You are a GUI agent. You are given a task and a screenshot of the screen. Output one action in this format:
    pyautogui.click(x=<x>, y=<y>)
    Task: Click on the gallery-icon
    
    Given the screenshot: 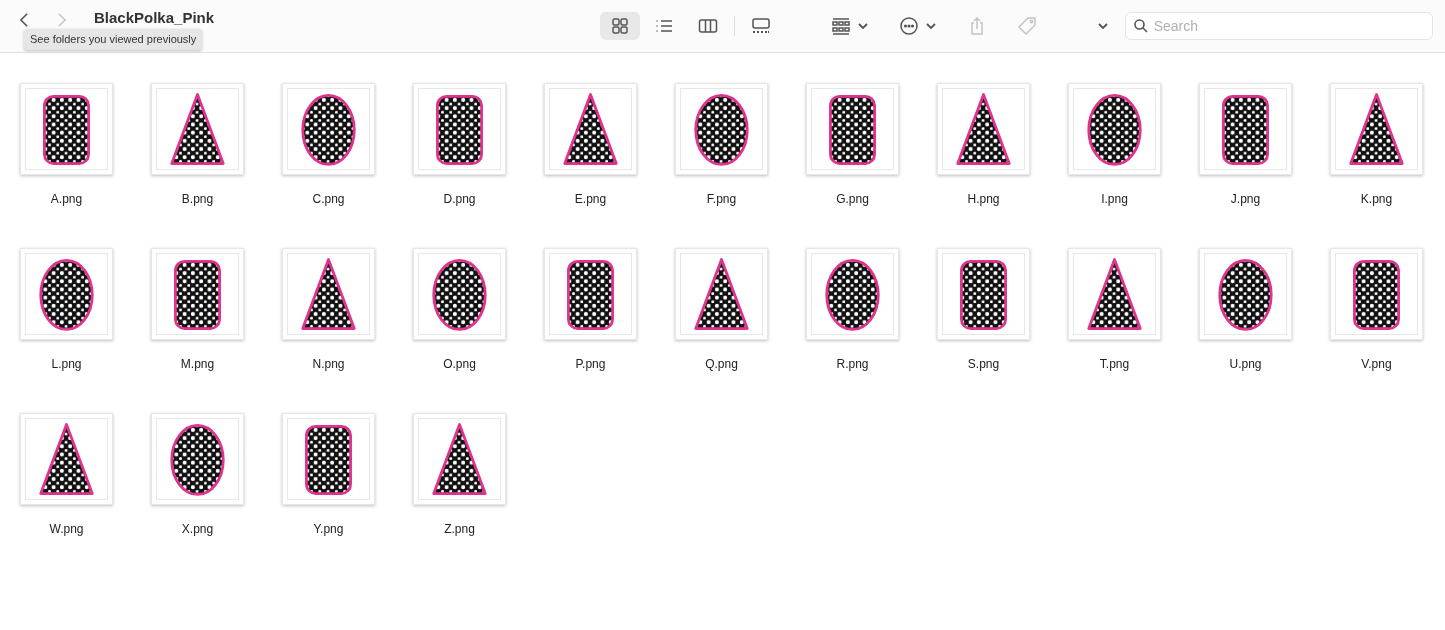 What is the action you would take?
    pyautogui.click(x=760, y=26)
    